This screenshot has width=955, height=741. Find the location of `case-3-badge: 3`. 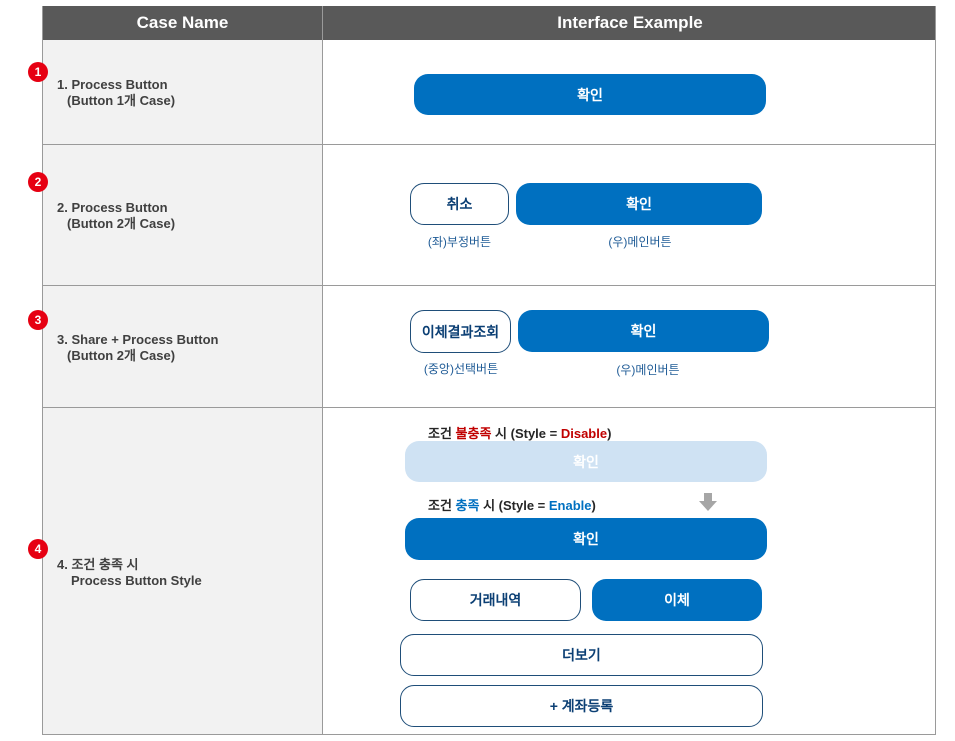

case-3-badge: 3 is located at coordinates (38, 320).